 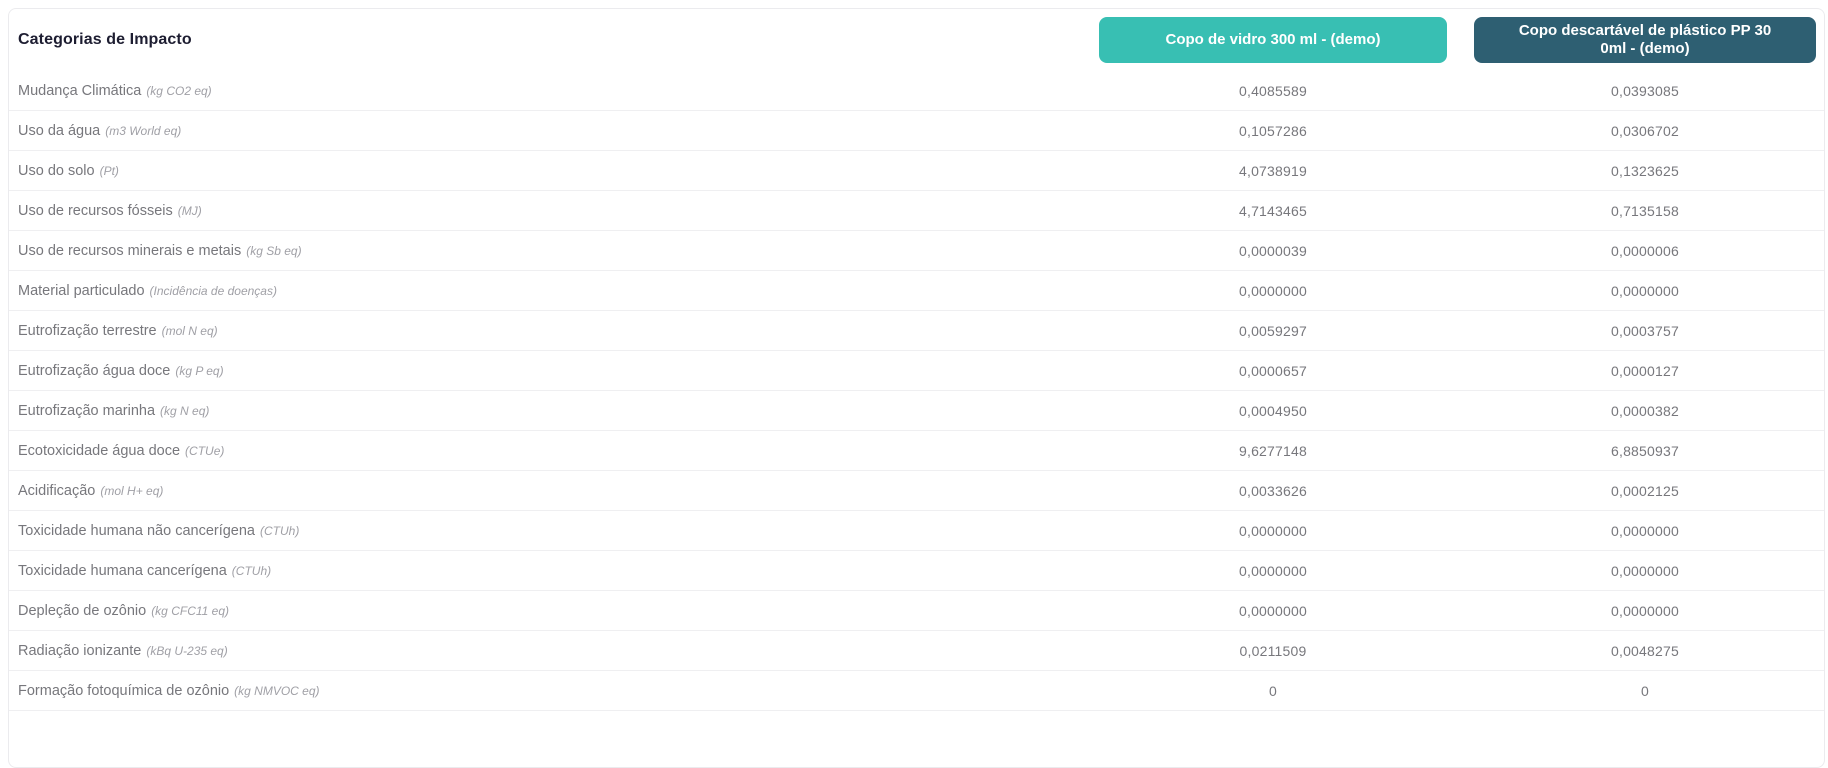 I want to click on product-2-value: 0,0048275, so click(x=1645, y=650).